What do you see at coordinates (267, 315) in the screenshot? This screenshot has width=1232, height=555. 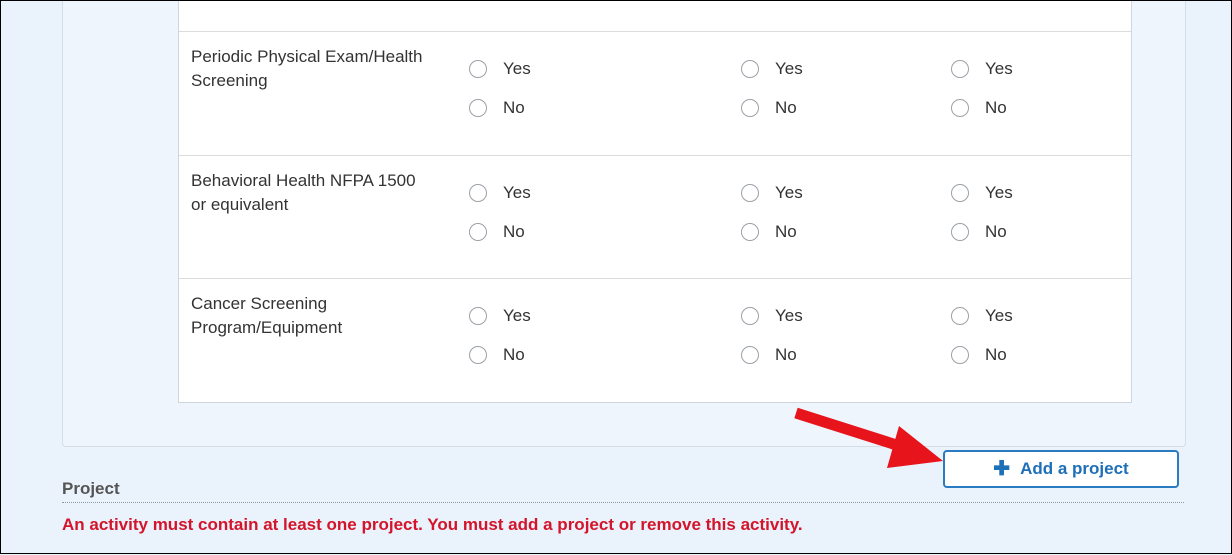 I see `row-label: Cancer Screening Program/Equipment` at bounding box center [267, 315].